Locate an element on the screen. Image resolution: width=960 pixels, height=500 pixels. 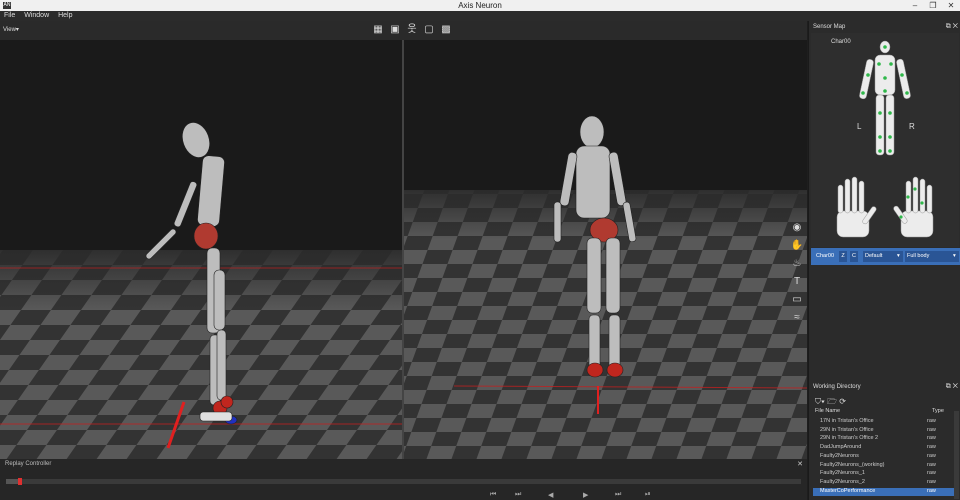
file-row: Faulty2Neurons_1 raw is located at coordinates (884, 474).